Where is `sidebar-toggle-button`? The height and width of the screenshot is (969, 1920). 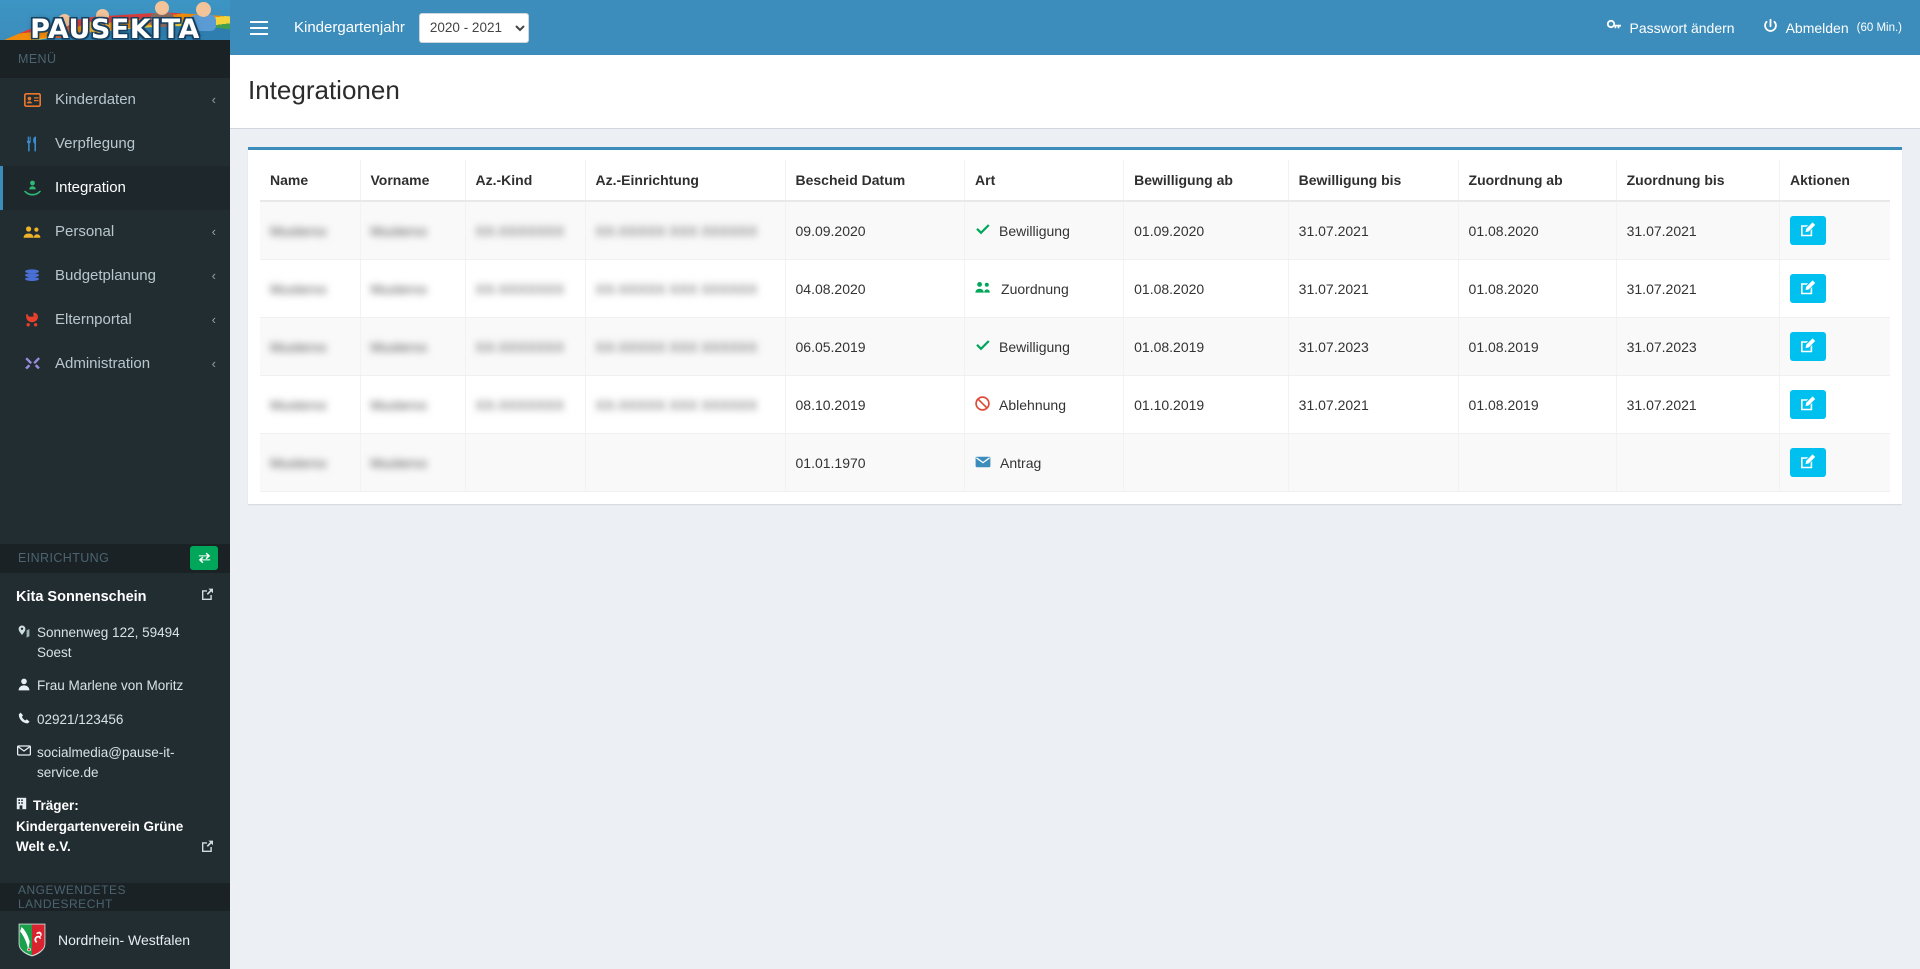 sidebar-toggle-button is located at coordinates (261, 28).